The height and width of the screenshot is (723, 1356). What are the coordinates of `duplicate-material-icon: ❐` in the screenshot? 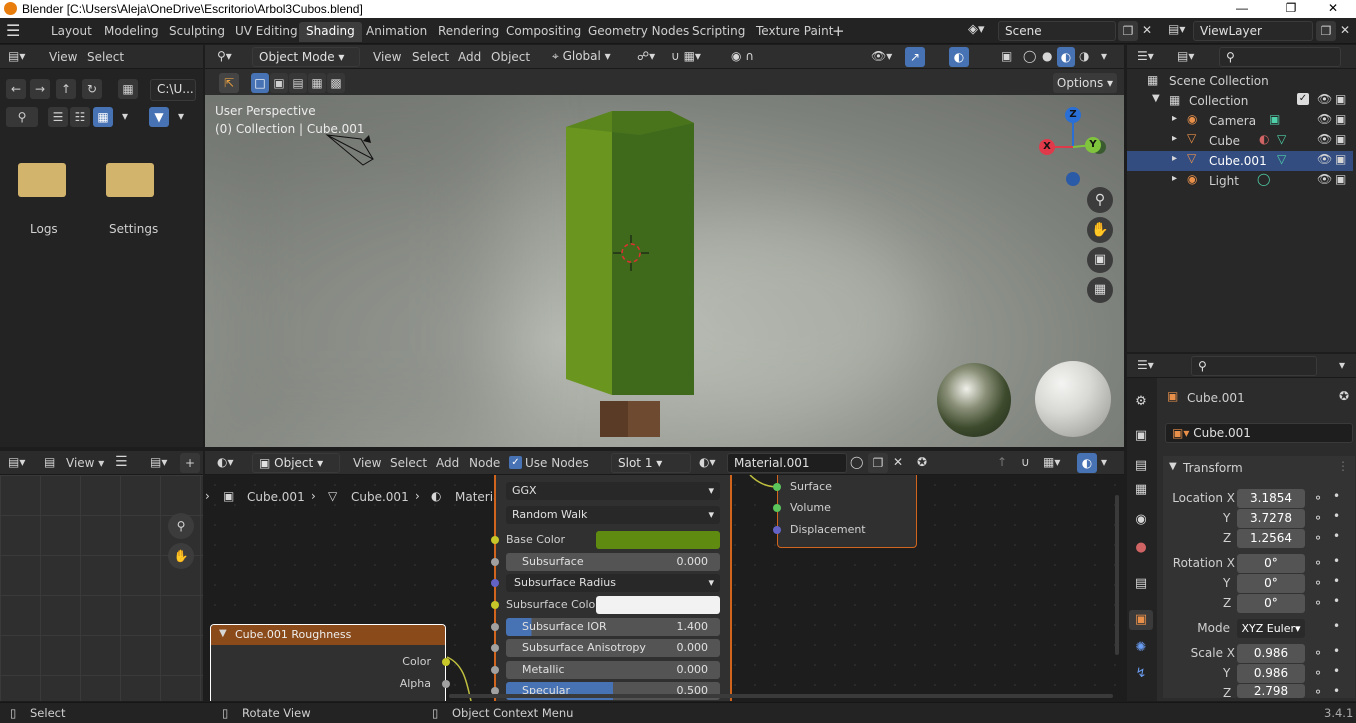 It's located at (878, 463).